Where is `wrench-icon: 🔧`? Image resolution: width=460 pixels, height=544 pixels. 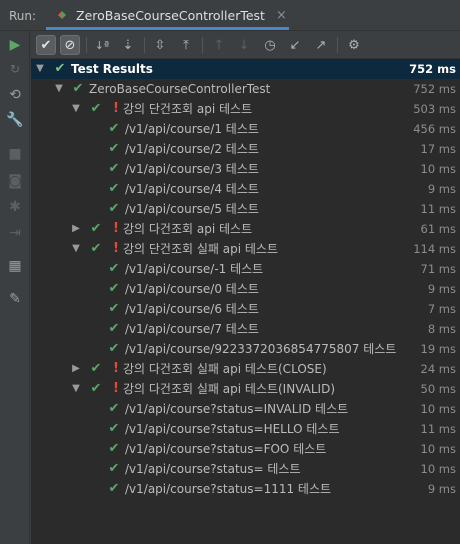
wrench-icon: 🔧 is located at coordinates (15, 120).